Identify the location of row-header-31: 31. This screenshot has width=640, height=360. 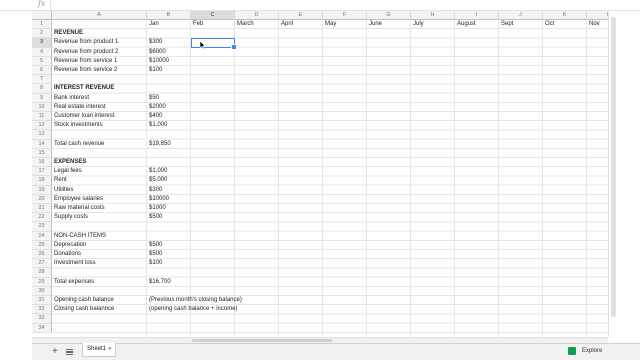
(42, 301).